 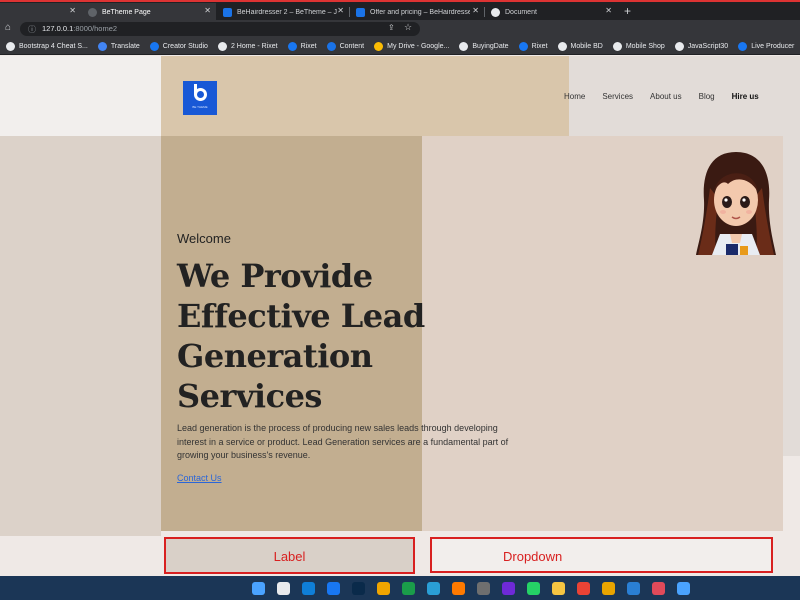 I want to click on tab-behairdresser: BeHairdresser 2 – BeTheme – Ju ✕, so click(x=283, y=12).